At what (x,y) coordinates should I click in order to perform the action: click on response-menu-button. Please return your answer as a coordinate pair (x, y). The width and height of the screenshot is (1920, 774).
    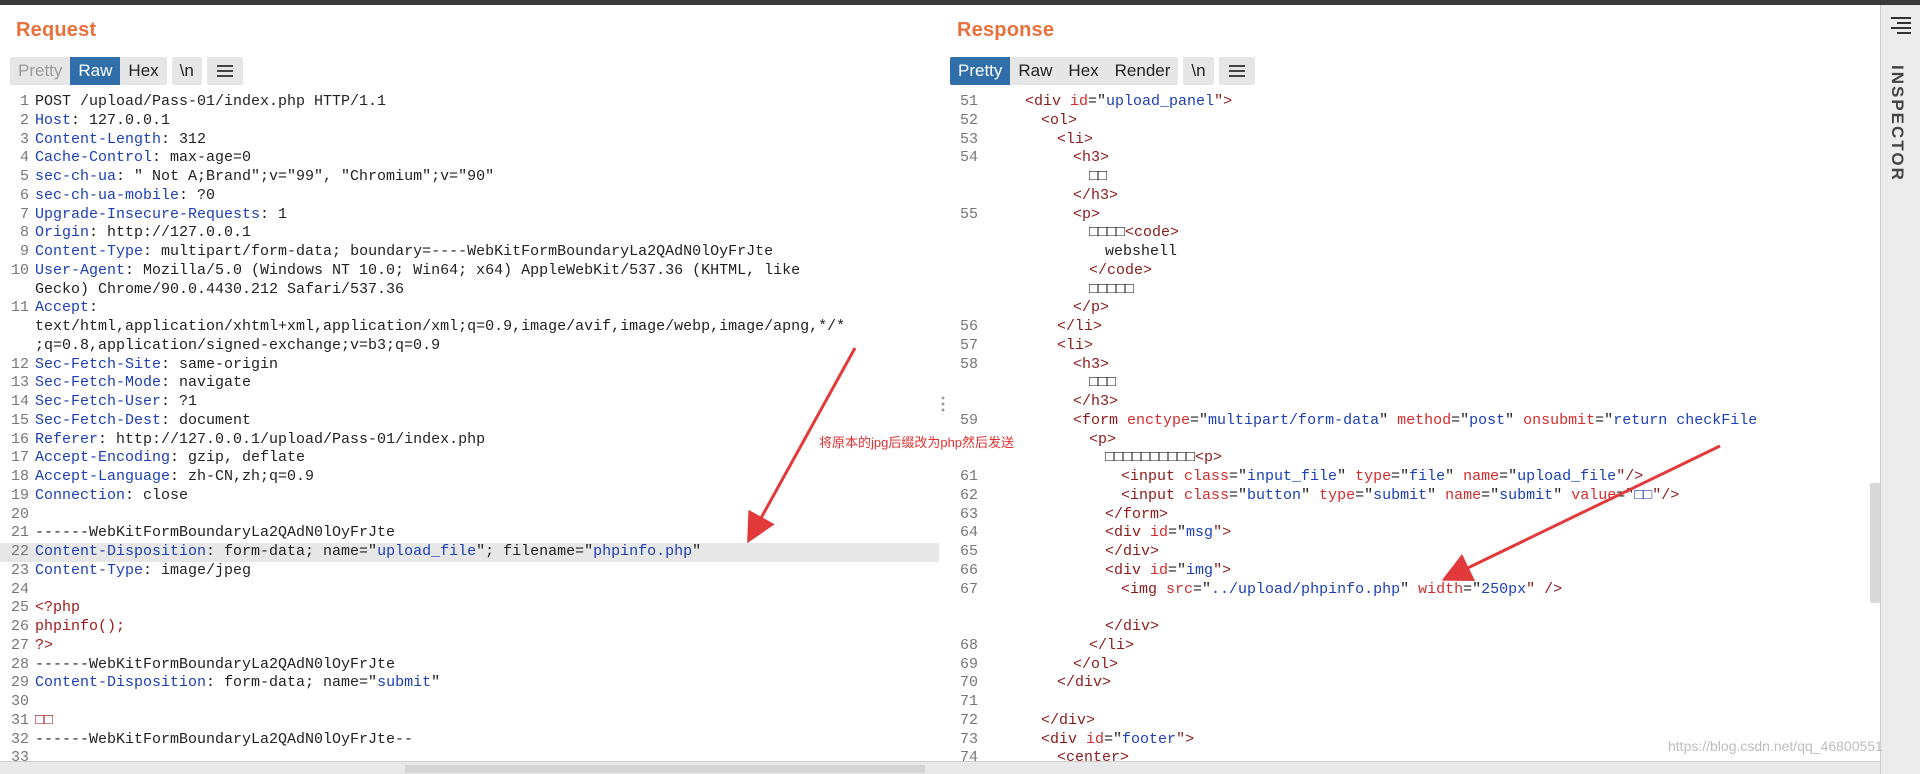
    Looking at the image, I should click on (1236, 71).